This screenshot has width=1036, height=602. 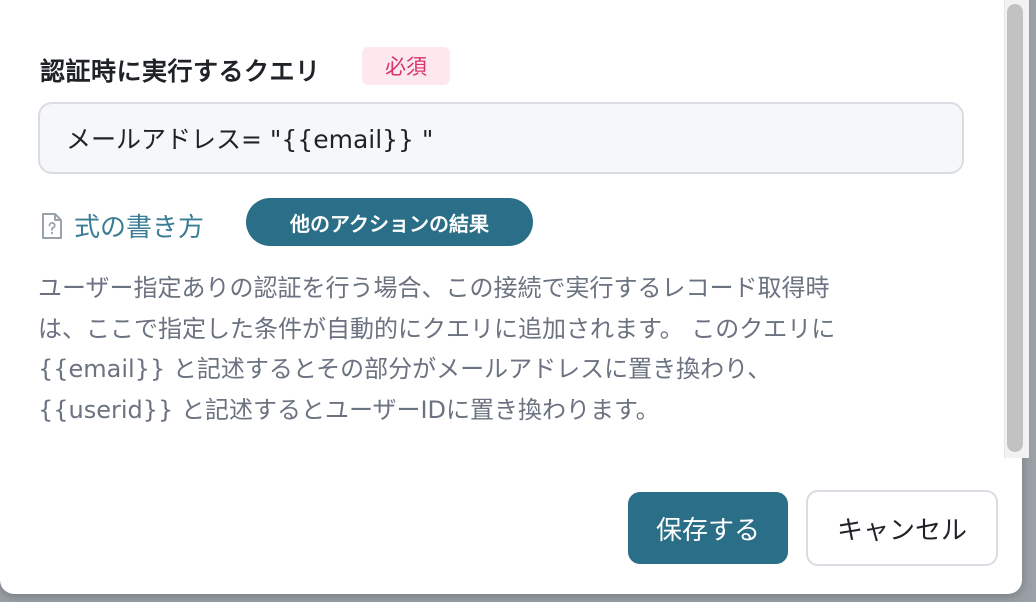 I want to click on required-badge: 必須, so click(x=406, y=66).